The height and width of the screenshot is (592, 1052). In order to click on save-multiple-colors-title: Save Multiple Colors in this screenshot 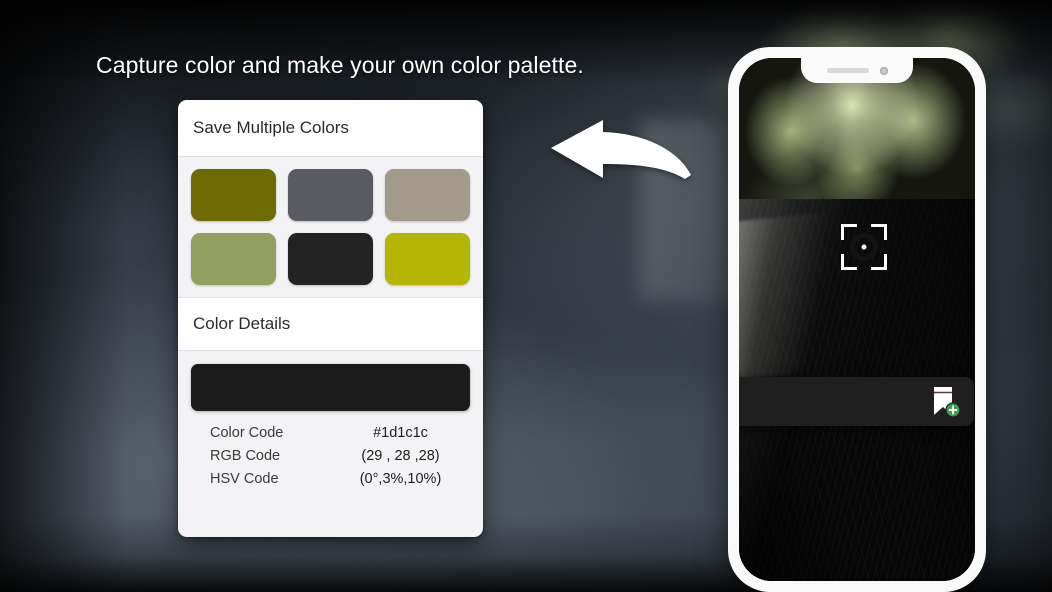, I will do `click(271, 127)`.